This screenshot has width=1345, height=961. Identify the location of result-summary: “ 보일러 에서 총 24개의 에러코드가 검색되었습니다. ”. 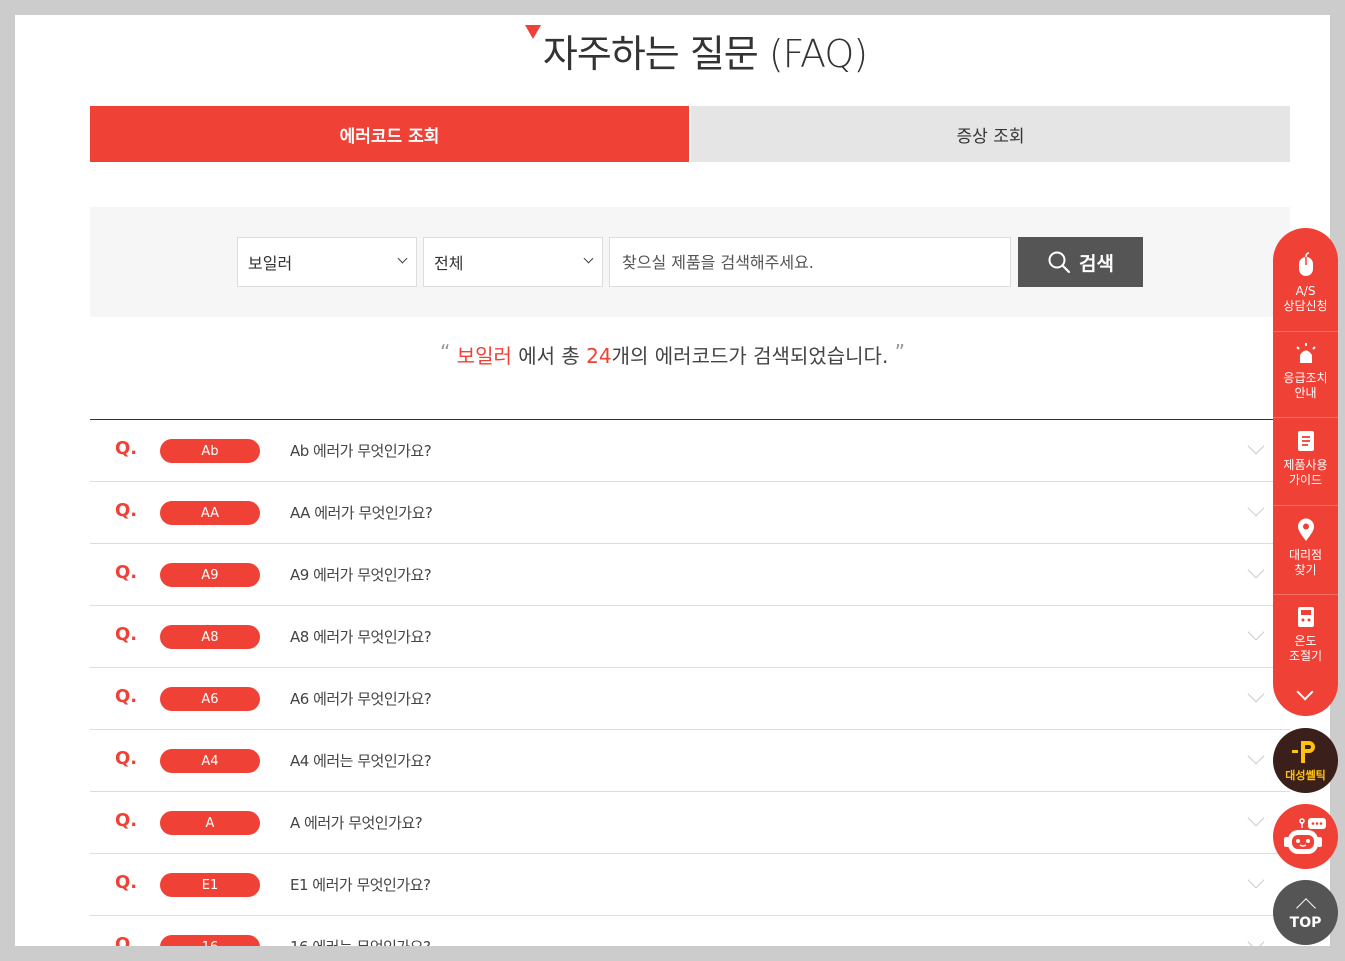
(672, 354).